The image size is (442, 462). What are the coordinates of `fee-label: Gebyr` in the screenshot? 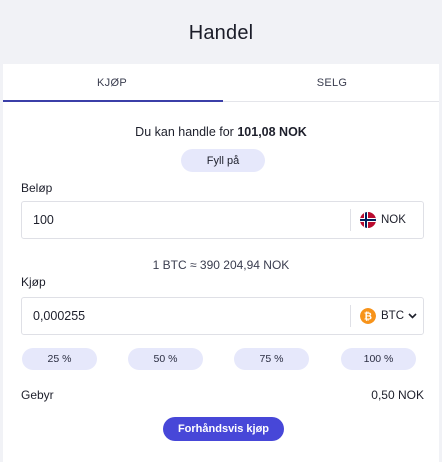 It's located at (37, 395).